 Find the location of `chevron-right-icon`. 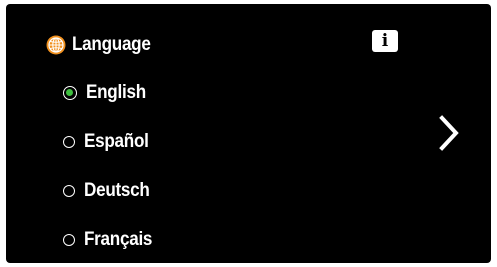

chevron-right-icon is located at coordinates (449, 133).